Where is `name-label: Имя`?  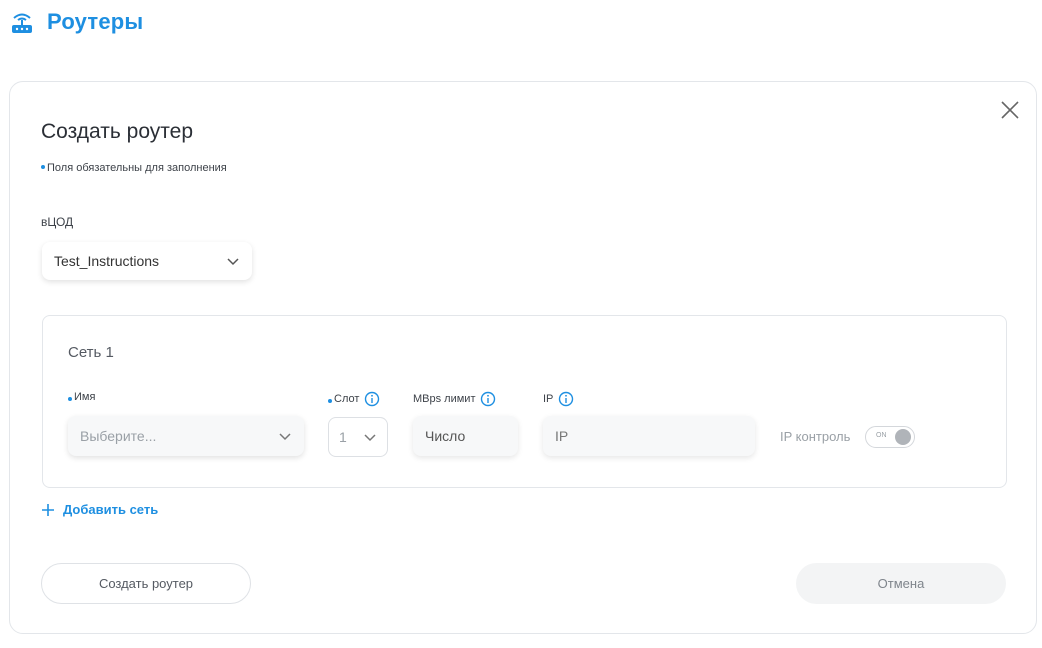 name-label: Имя is located at coordinates (81, 397).